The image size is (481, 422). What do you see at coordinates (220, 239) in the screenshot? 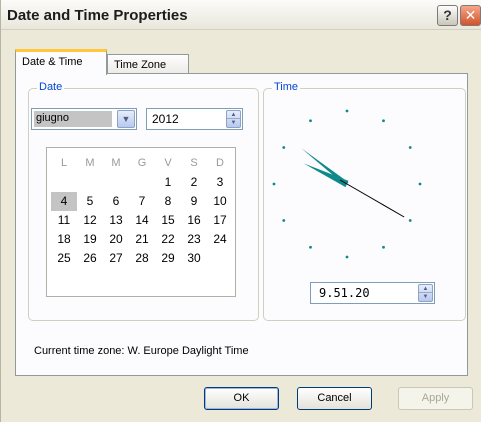
I see `calendar-day: 24` at bounding box center [220, 239].